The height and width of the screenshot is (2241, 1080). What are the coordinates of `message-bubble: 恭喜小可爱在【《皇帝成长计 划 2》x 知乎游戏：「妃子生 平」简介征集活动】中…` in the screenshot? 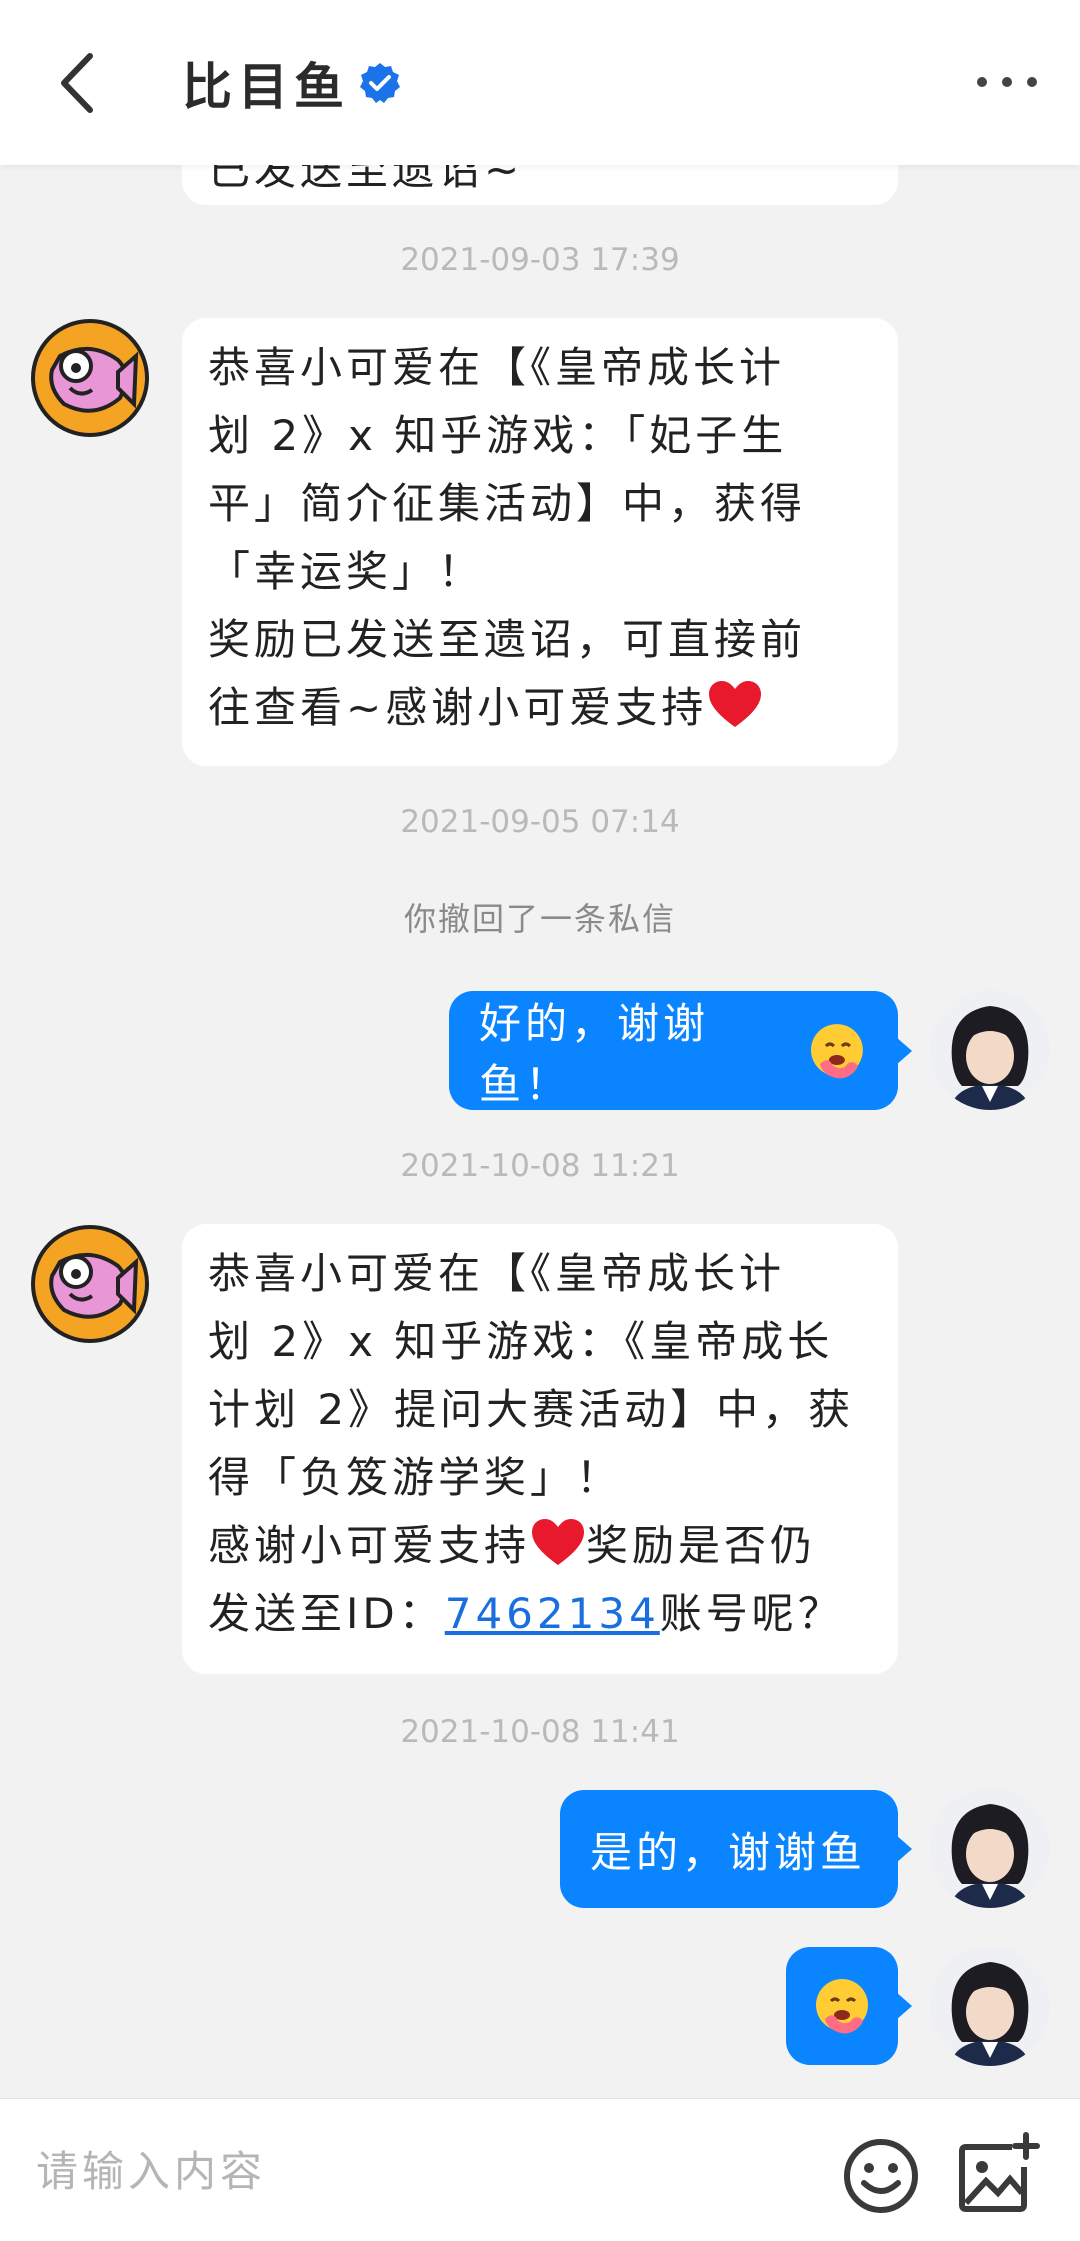 It's located at (540, 542).